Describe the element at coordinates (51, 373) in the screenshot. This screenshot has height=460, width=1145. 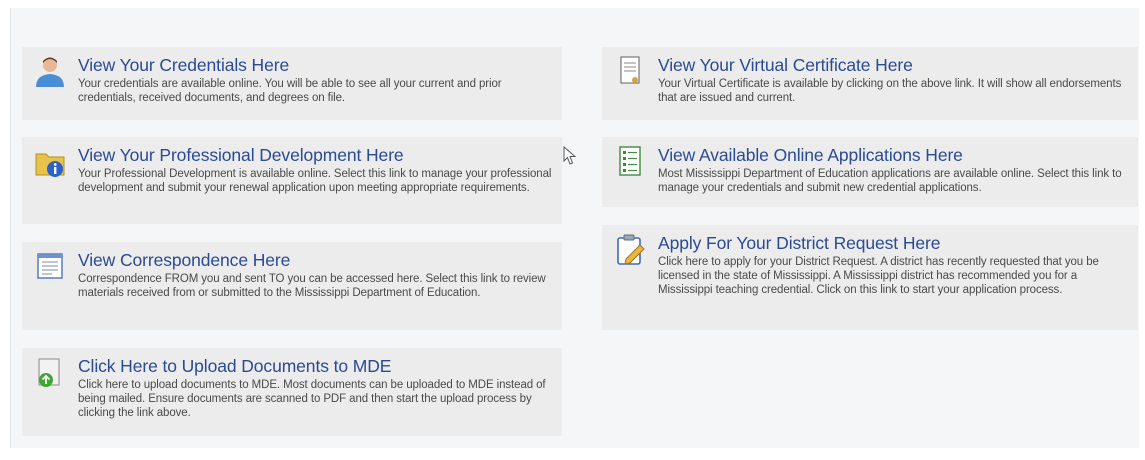
I see `upload-document-icon` at that location.